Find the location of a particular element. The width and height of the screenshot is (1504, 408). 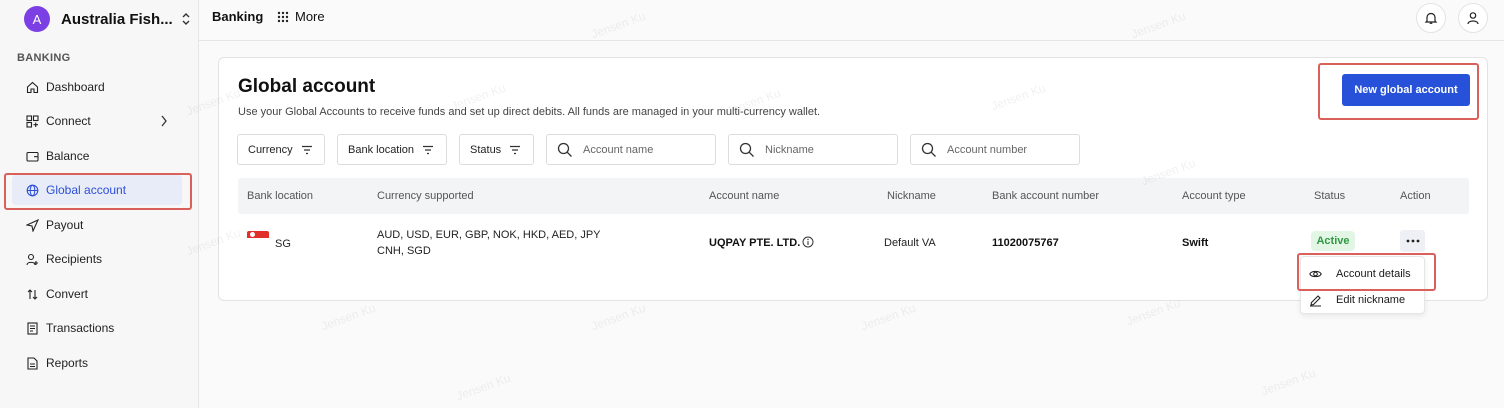

home-icon is located at coordinates (32, 87).